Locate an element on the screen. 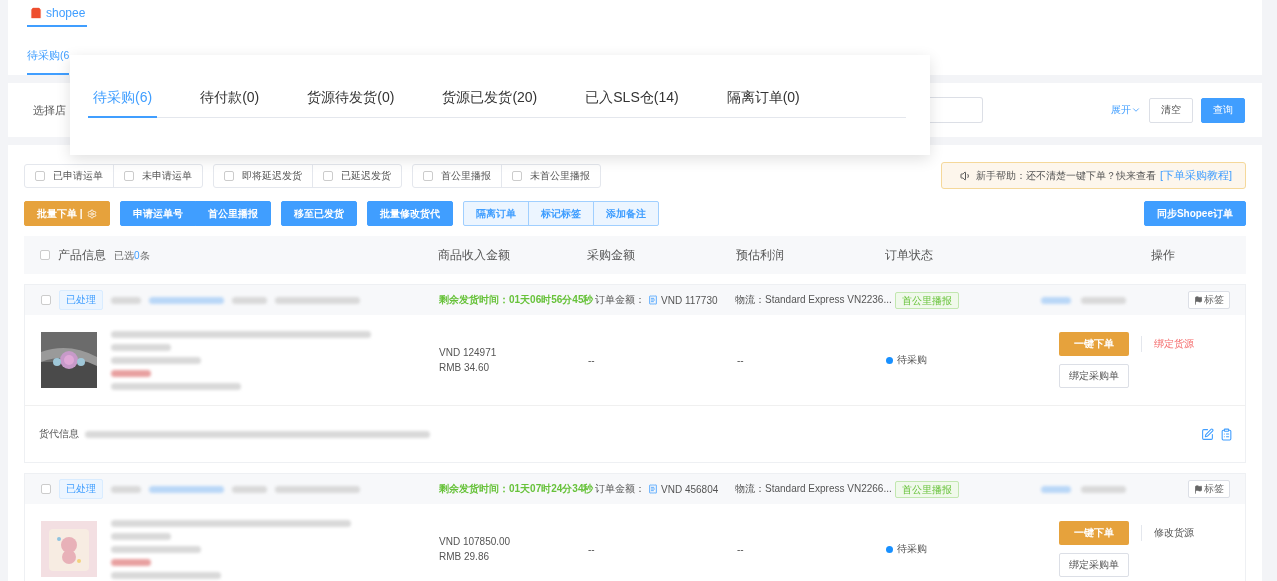  filter-checkbox: 已延迟发货 is located at coordinates (356, 175).